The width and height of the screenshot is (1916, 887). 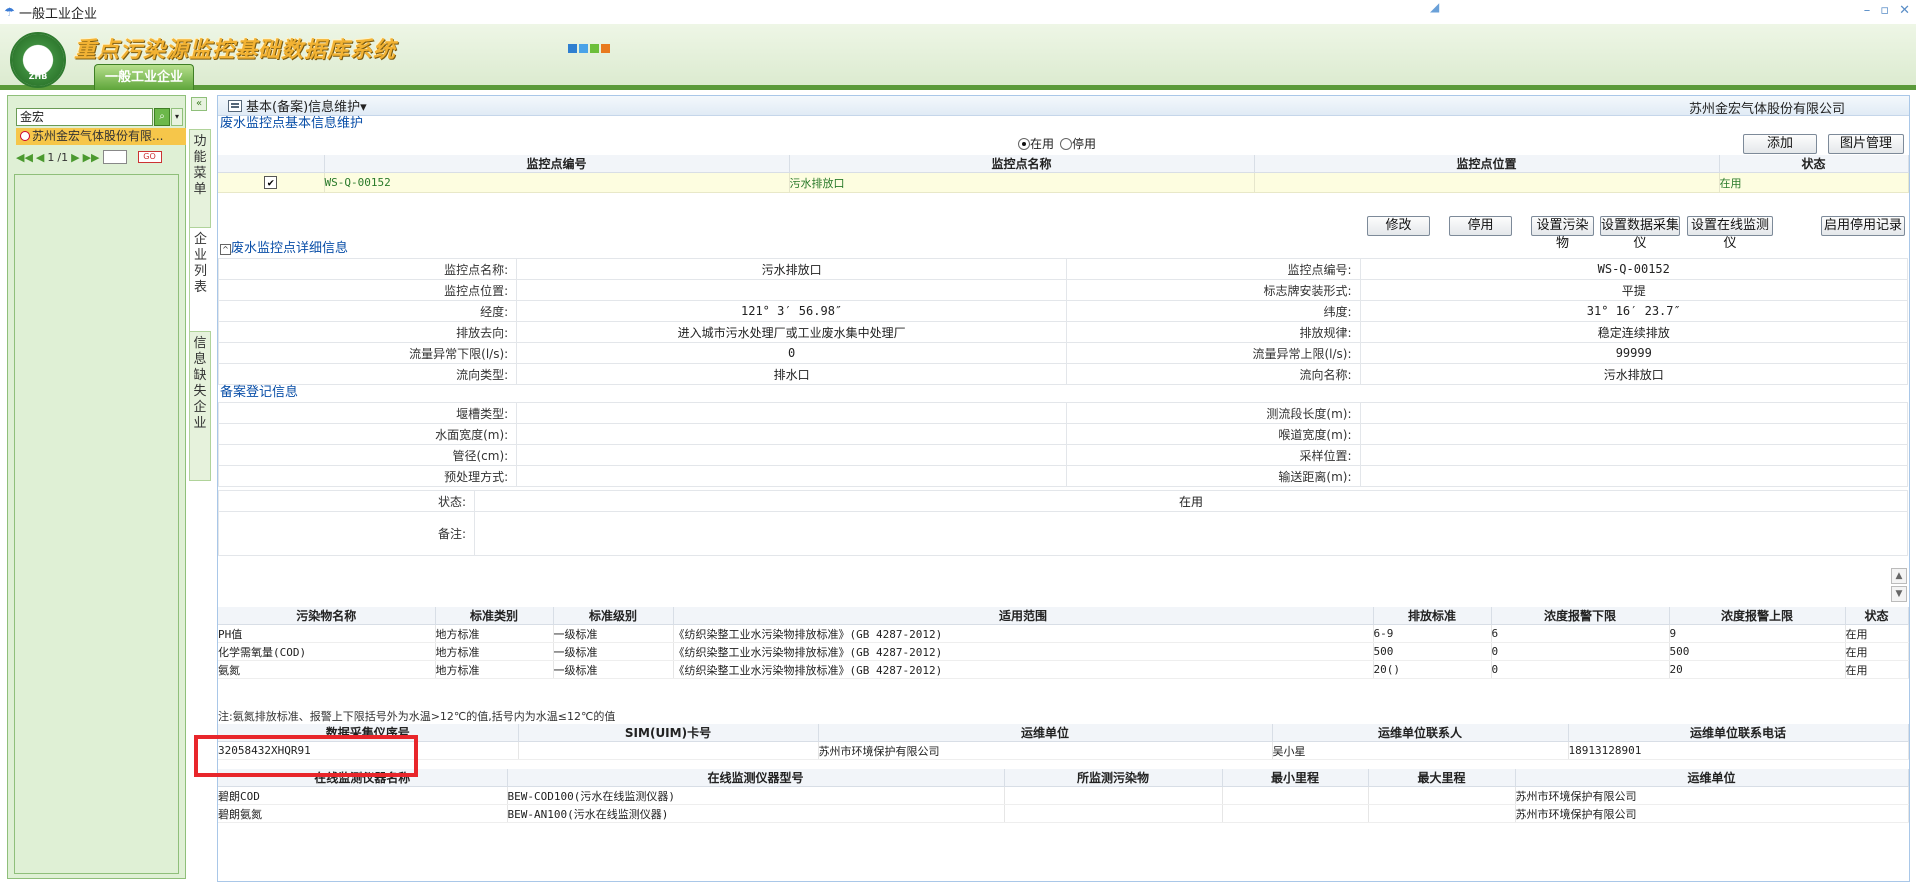 I want to click on collapse-icon: ^, so click(x=225, y=249).